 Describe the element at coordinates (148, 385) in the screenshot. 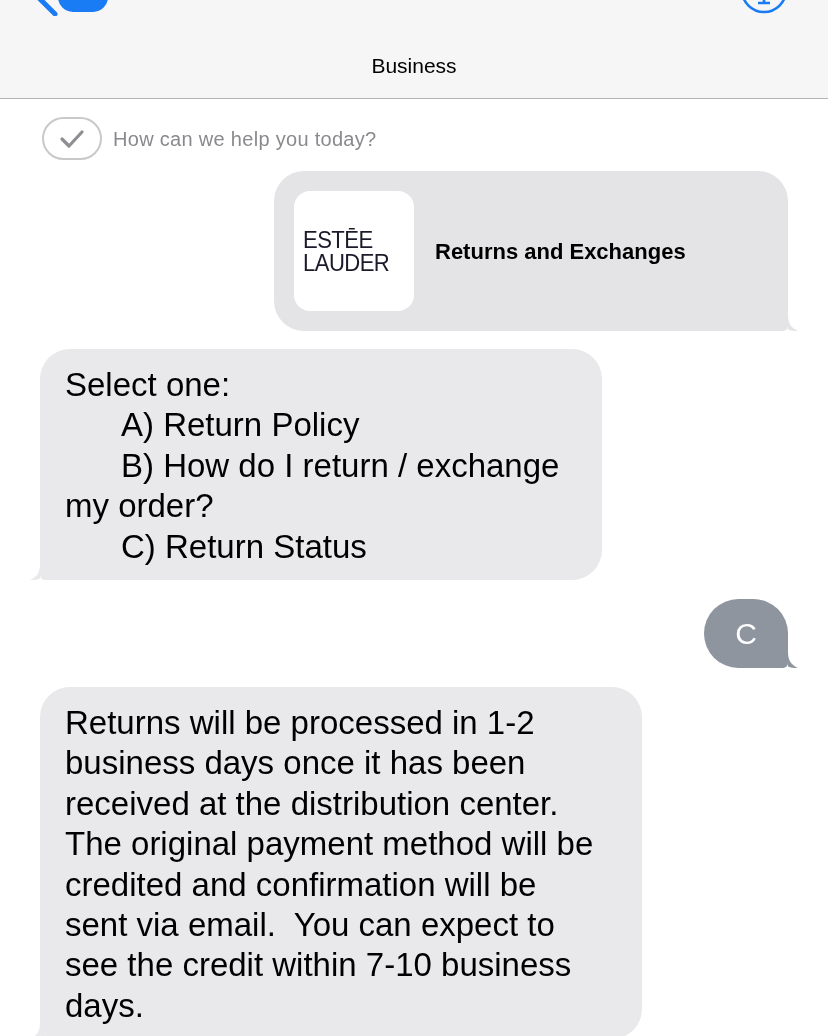

I see `message-text: Select one:` at that location.